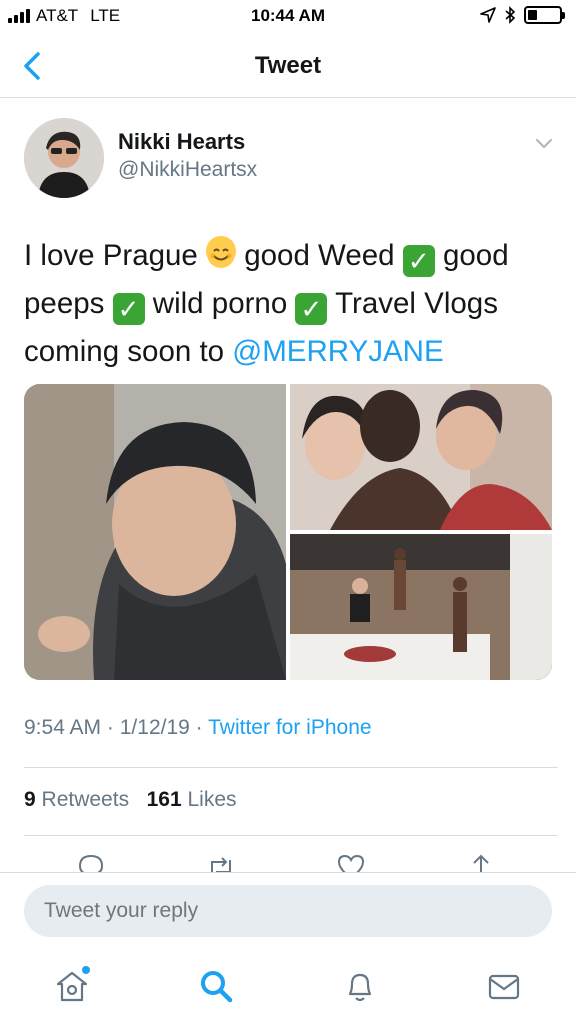 The image size is (576, 1024). I want to click on likes-label: Likes, so click(212, 799).